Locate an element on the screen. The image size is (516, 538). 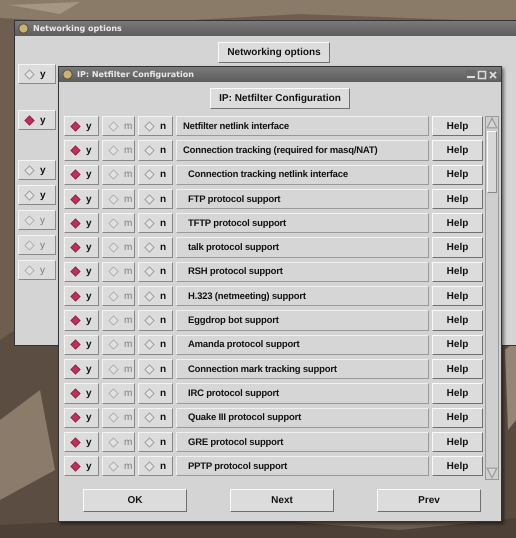
section-button: Networking options is located at coordinates (274, 52).